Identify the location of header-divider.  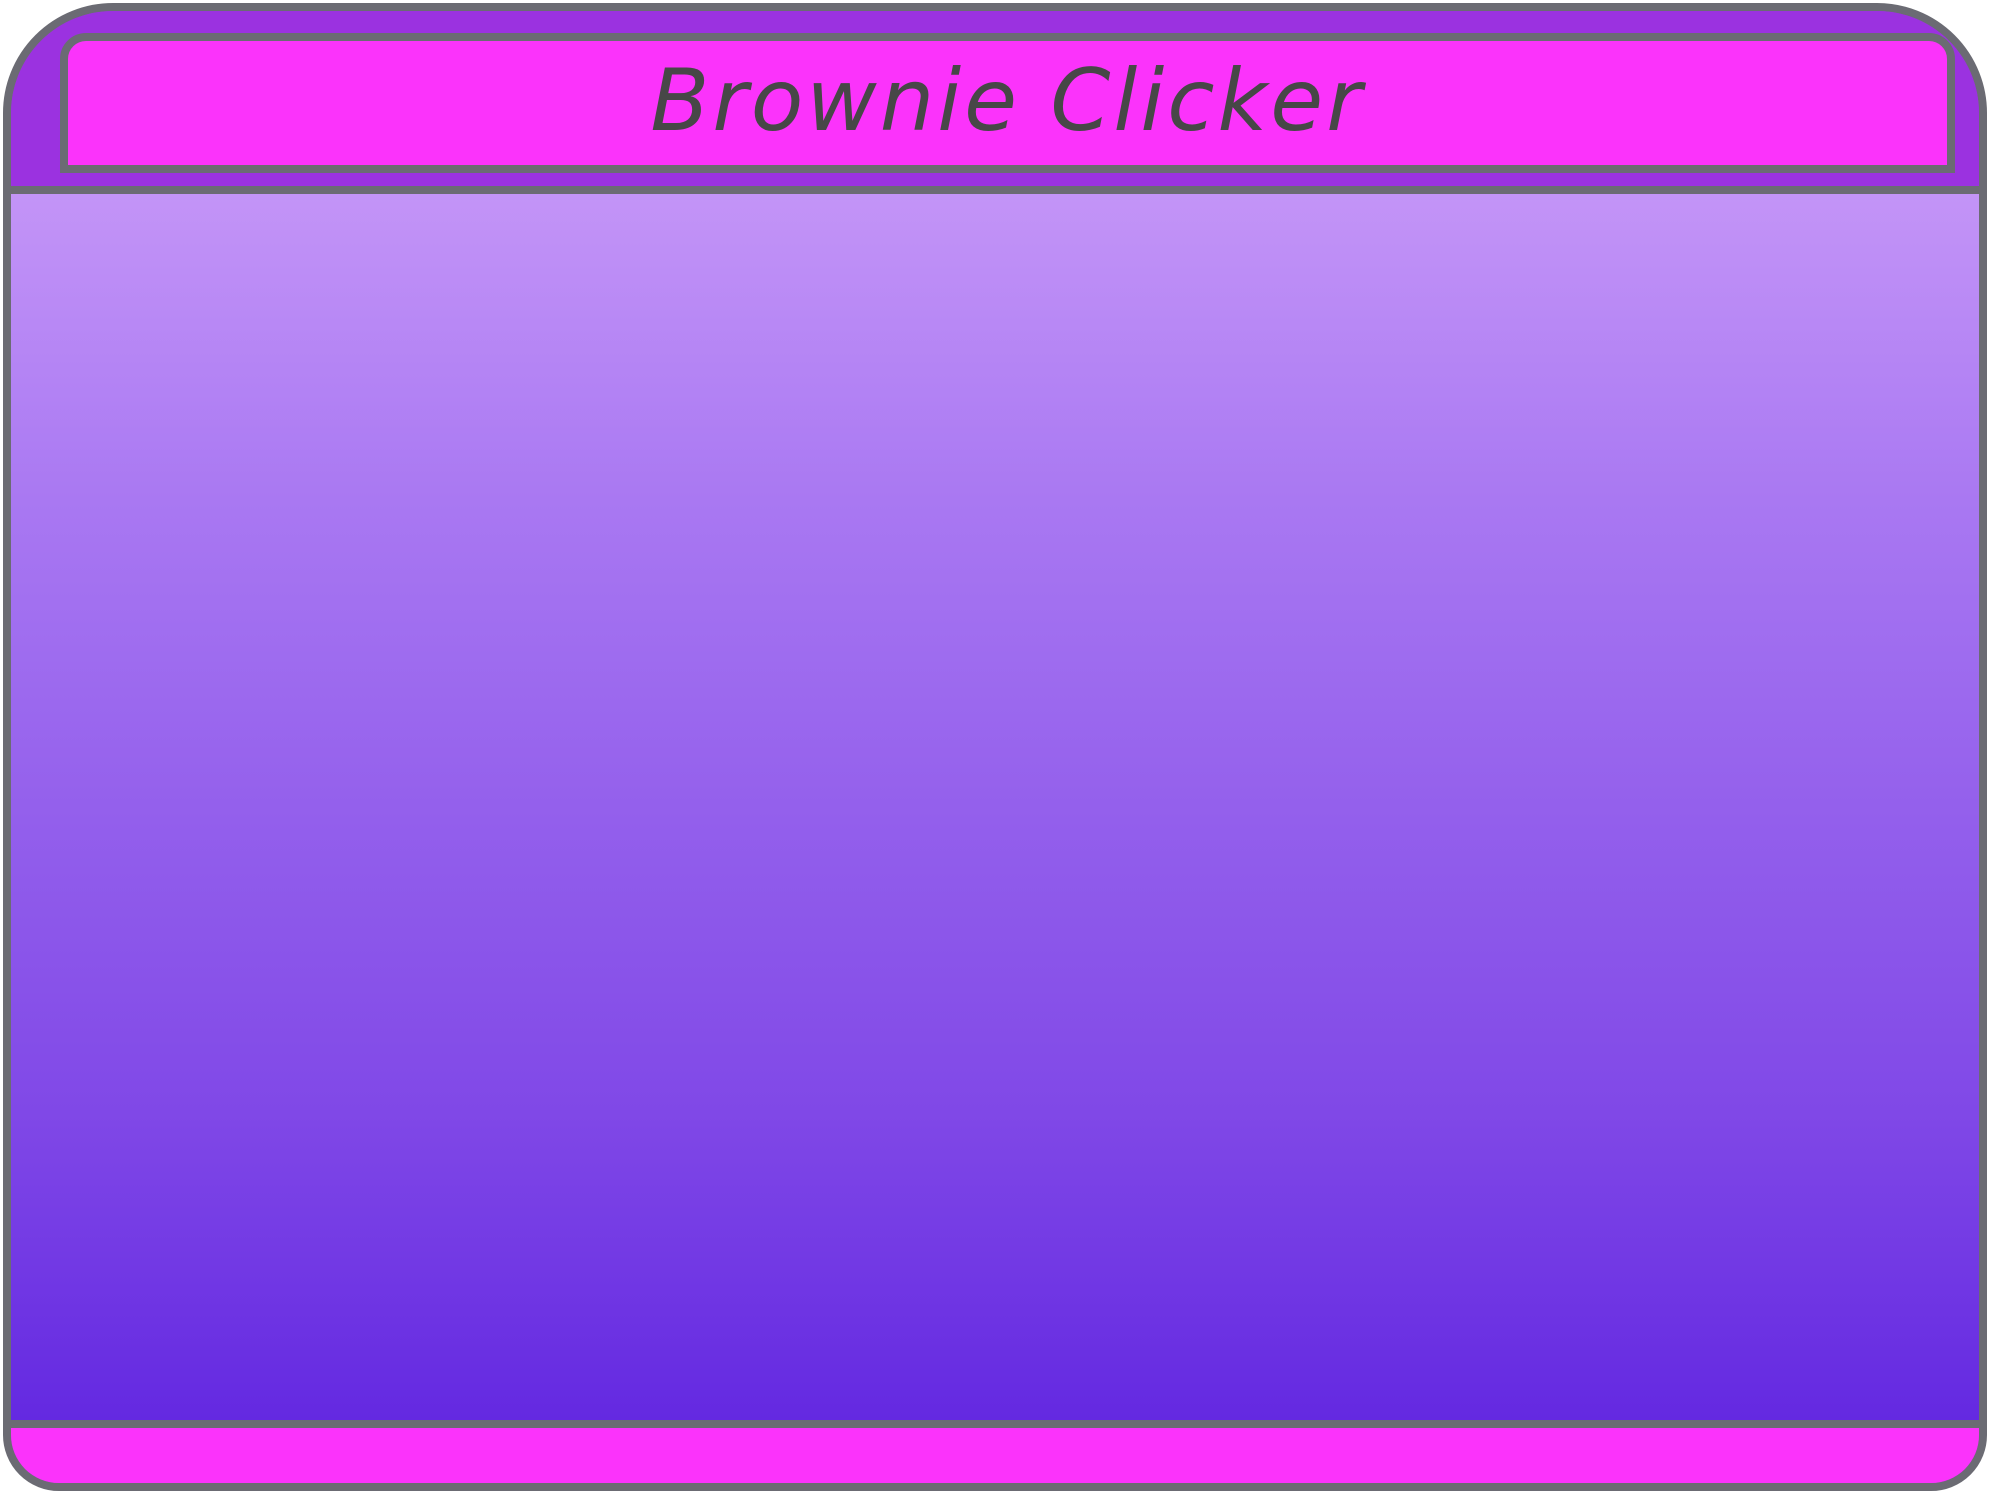
(995, 190).